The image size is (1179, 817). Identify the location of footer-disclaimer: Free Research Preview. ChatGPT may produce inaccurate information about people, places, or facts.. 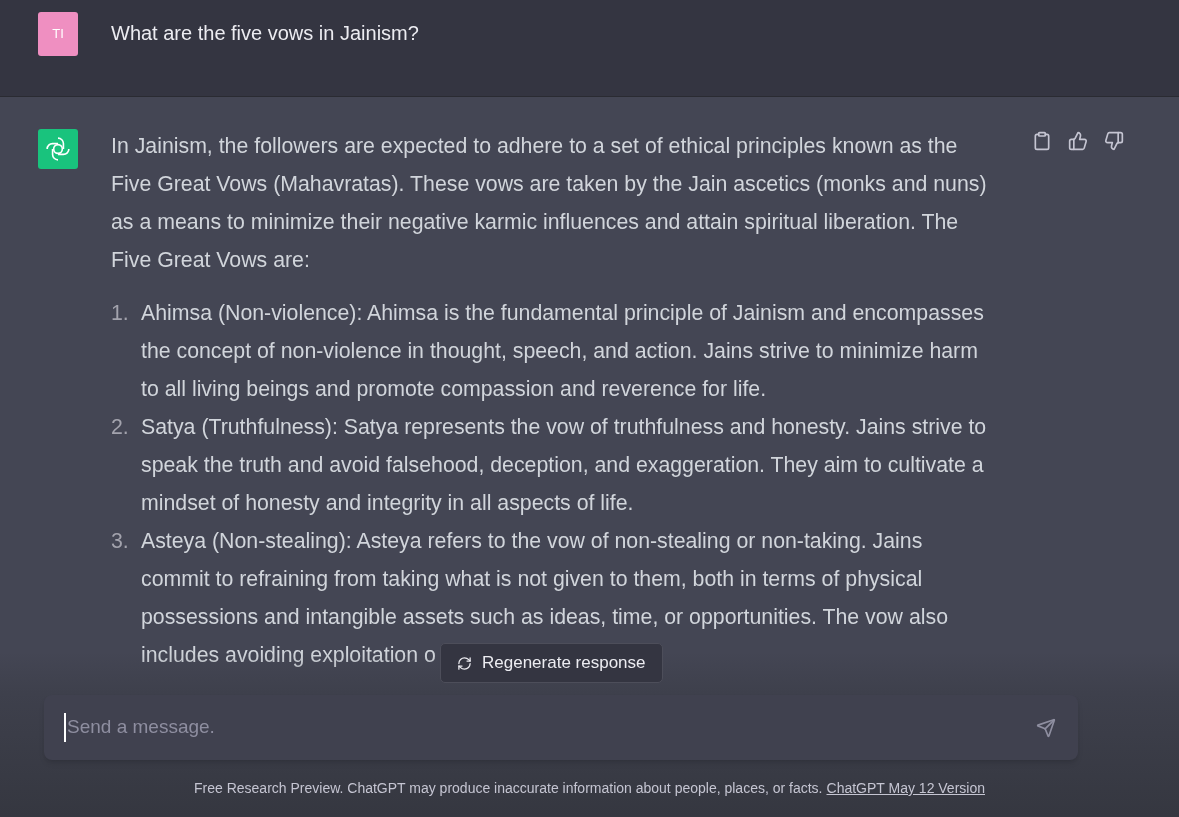
(508, 788).